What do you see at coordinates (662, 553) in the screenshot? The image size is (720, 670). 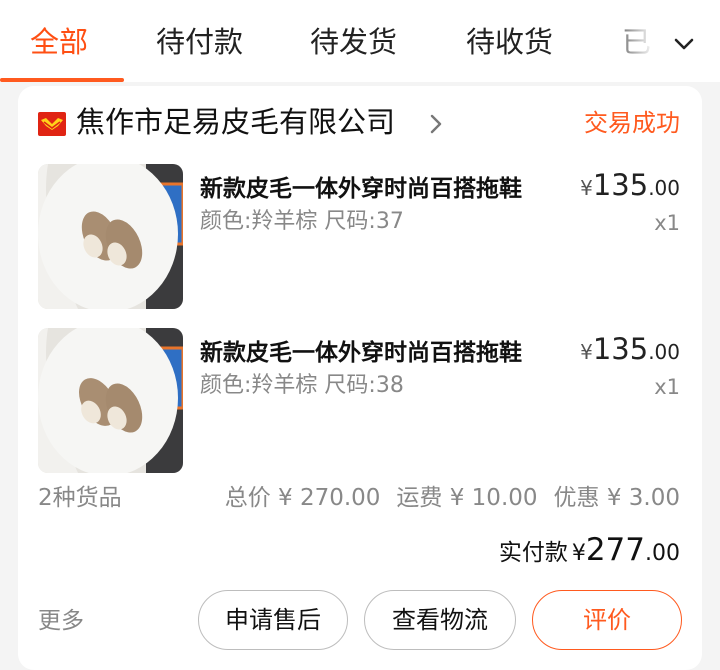 I see `paid-decimal: .00` at bounding box center [662, 553].